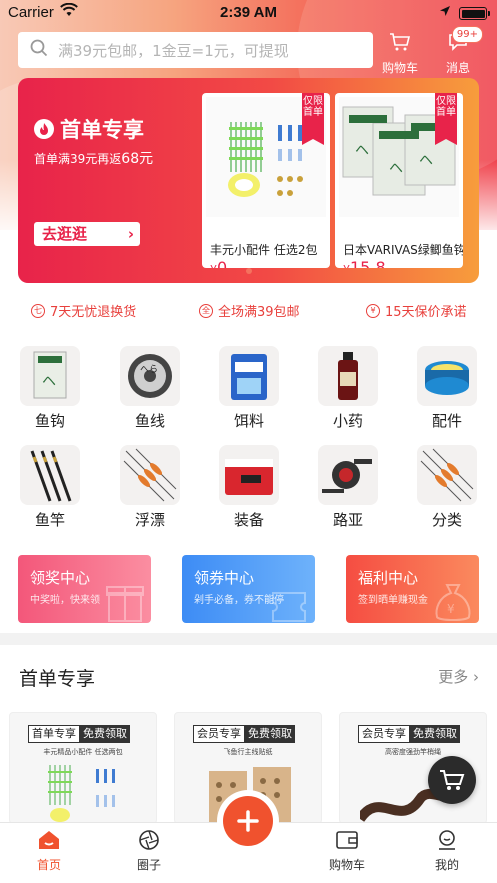 This screenshot has height=883, width=497. What do you see at coordinates (149, 851) in the screenshot?
I see `tab-circle: 圈子` at bounding box center [149, 851].